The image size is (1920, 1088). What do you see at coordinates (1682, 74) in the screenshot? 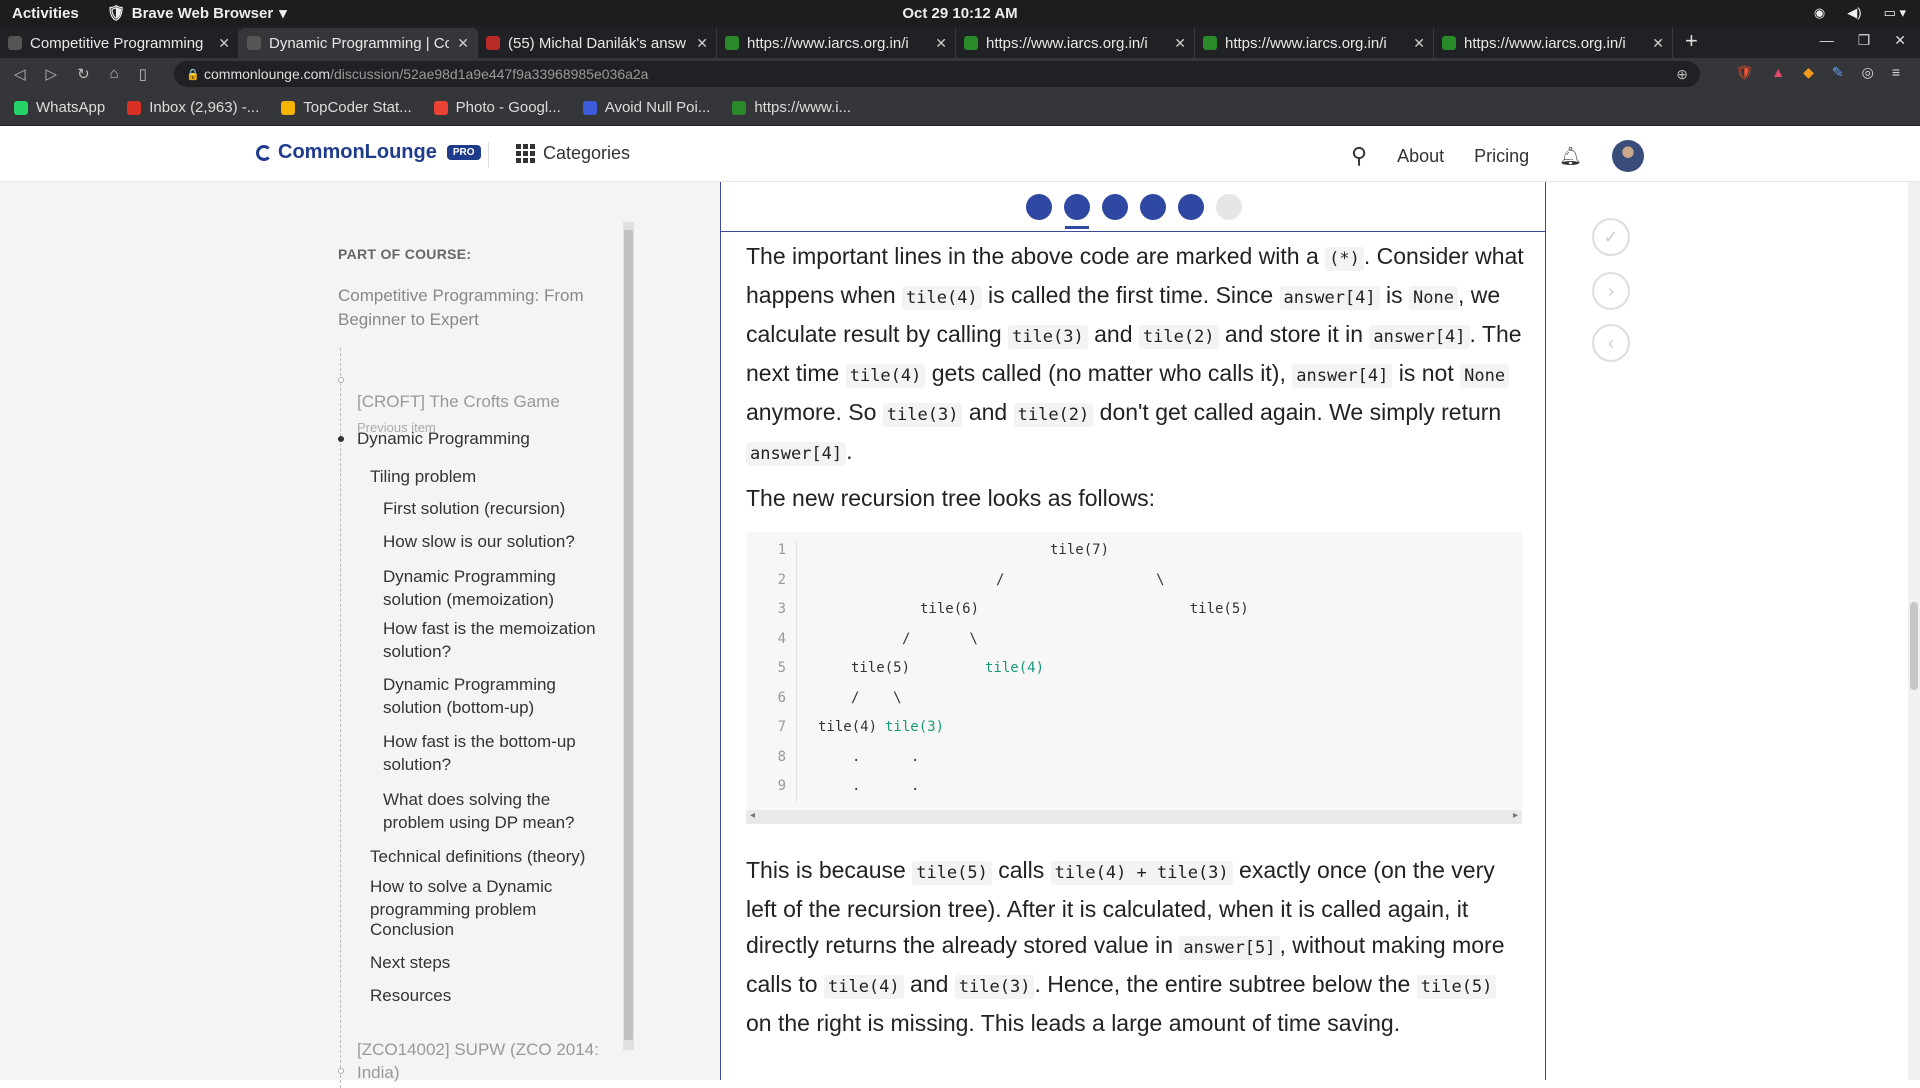
I see `zoom-icon: ⊕` at bounding box center [1682, 74].